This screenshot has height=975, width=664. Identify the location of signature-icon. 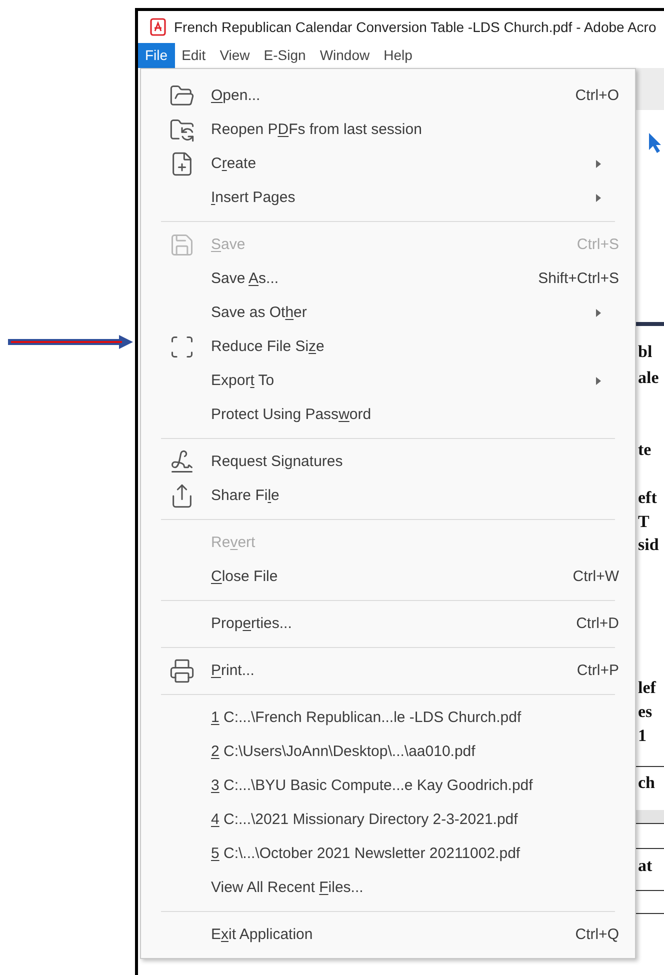
(182, 462).